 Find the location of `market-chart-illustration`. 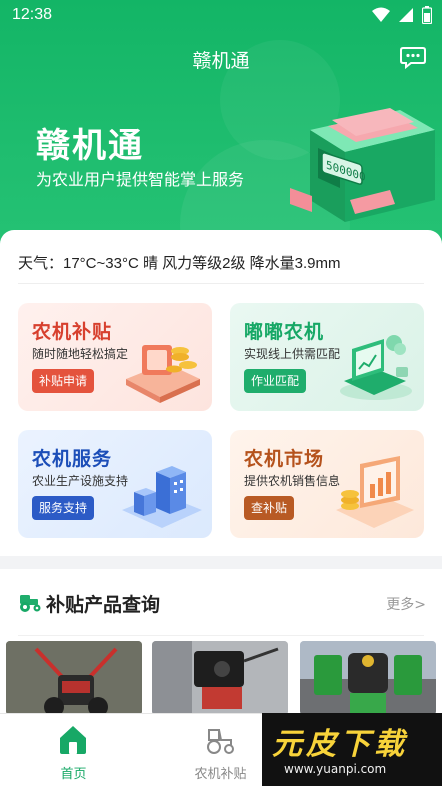

market-chart-illustration is located at coordinates (375, 492).